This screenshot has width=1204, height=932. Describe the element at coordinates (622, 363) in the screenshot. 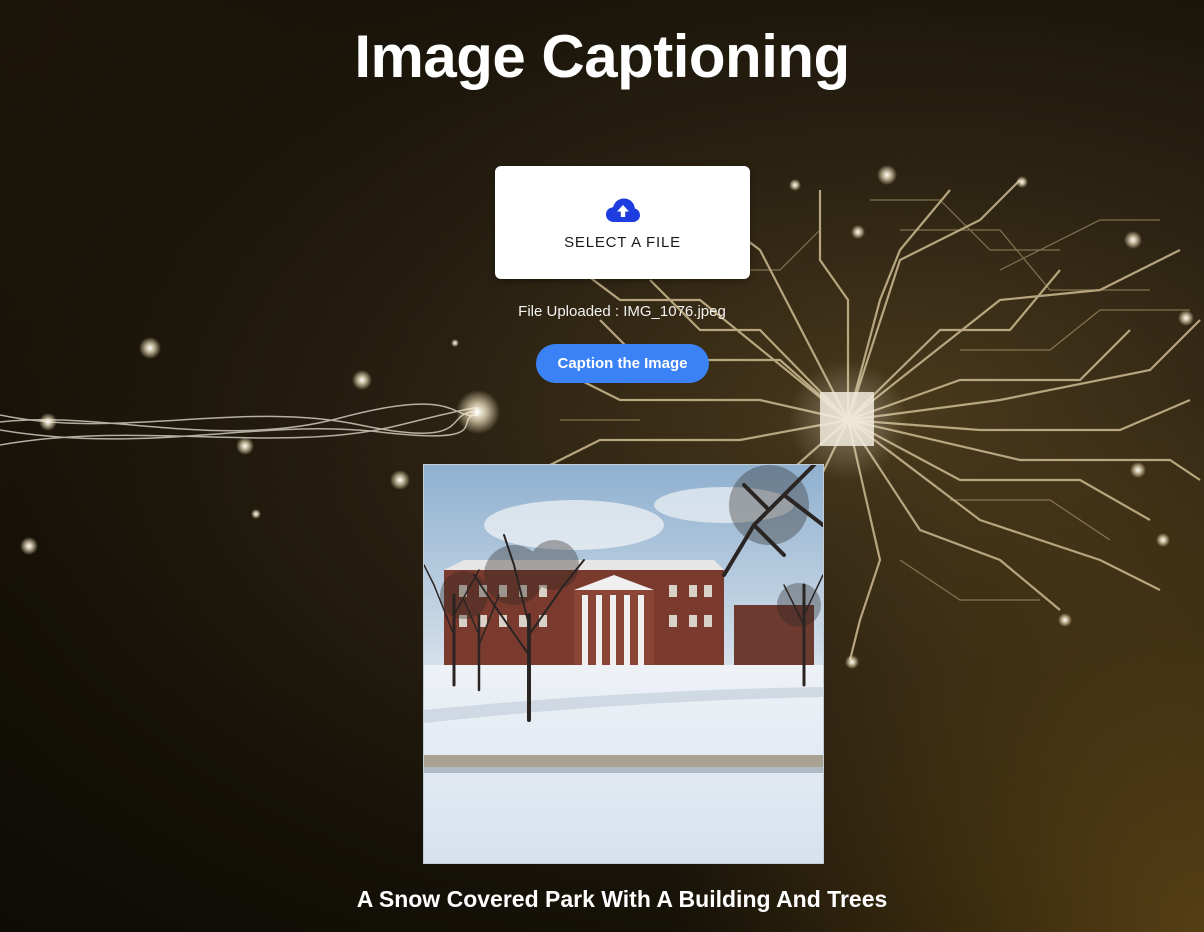

I see `caption-image-button: Caption the Image` at that location.